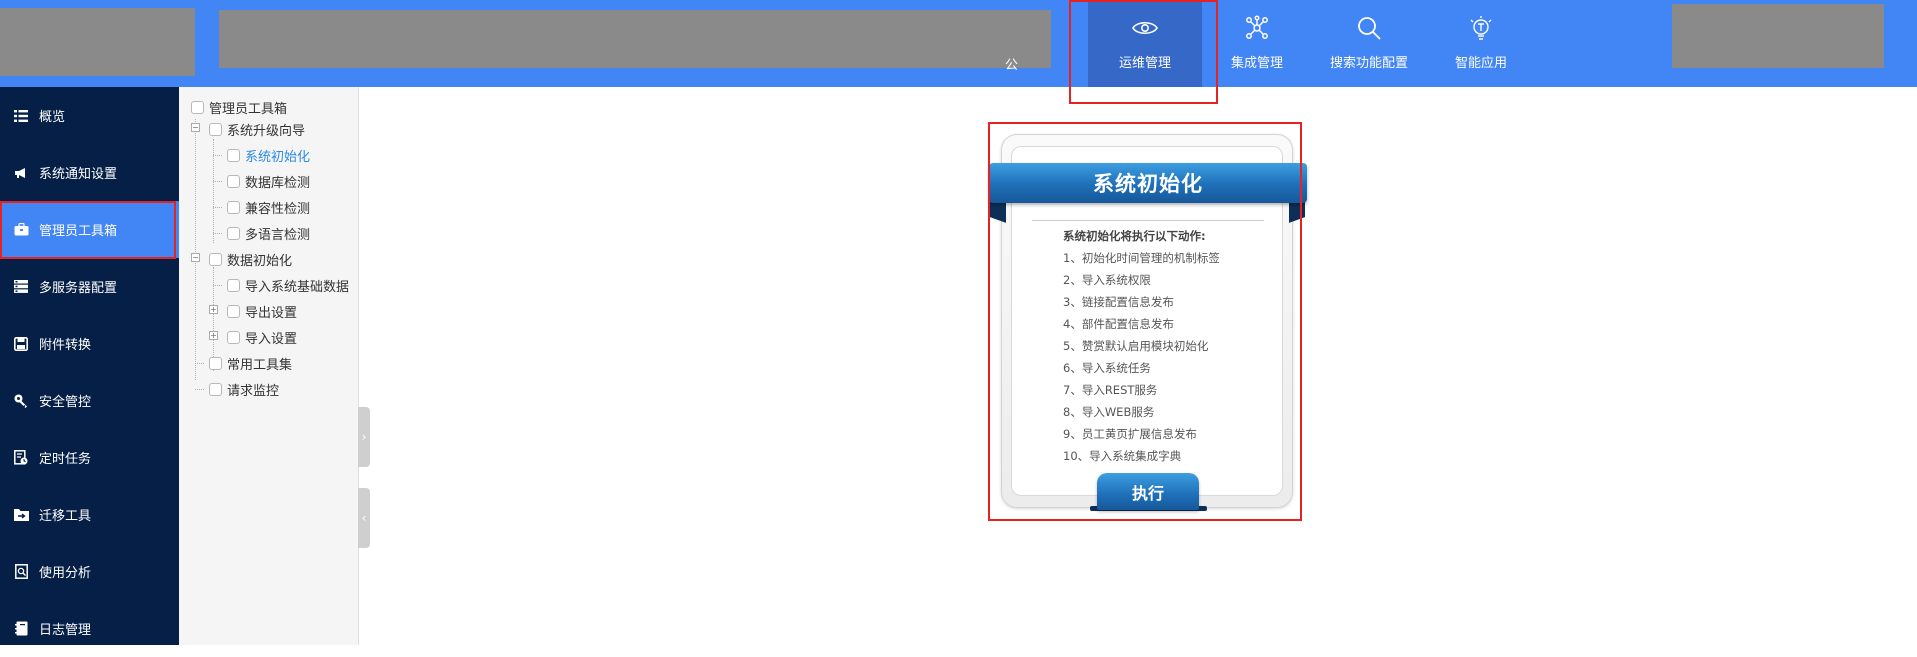  I want to click on nav-label: 运维管理, so click(1144, 63).